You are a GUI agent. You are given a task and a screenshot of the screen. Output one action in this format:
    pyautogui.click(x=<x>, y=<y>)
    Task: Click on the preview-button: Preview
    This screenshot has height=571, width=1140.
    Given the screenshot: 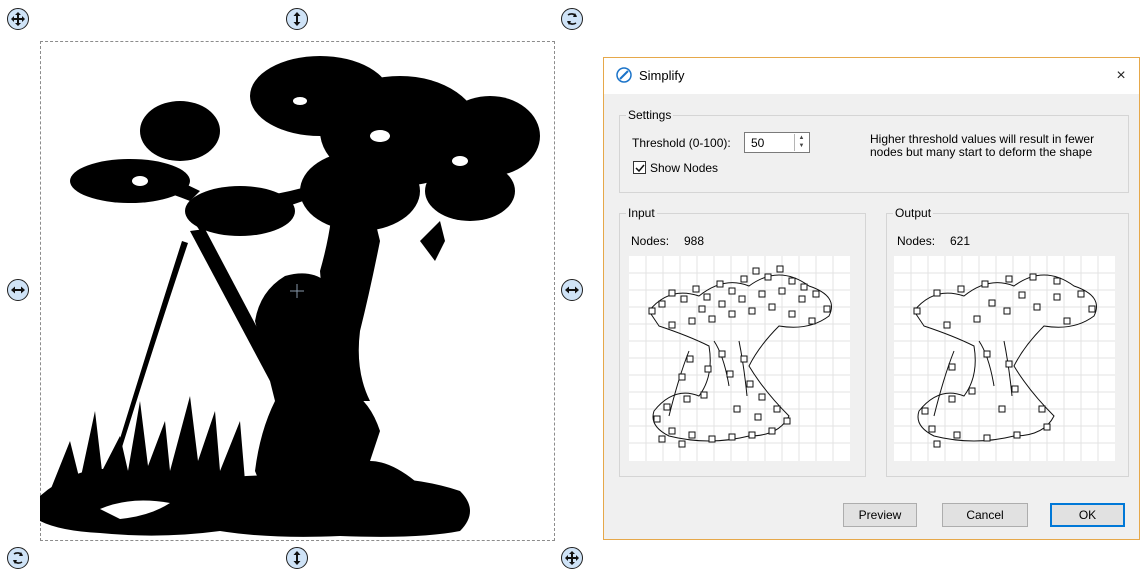 What is the action you would take?
    pyautogui.click(x=880, y=515)
    